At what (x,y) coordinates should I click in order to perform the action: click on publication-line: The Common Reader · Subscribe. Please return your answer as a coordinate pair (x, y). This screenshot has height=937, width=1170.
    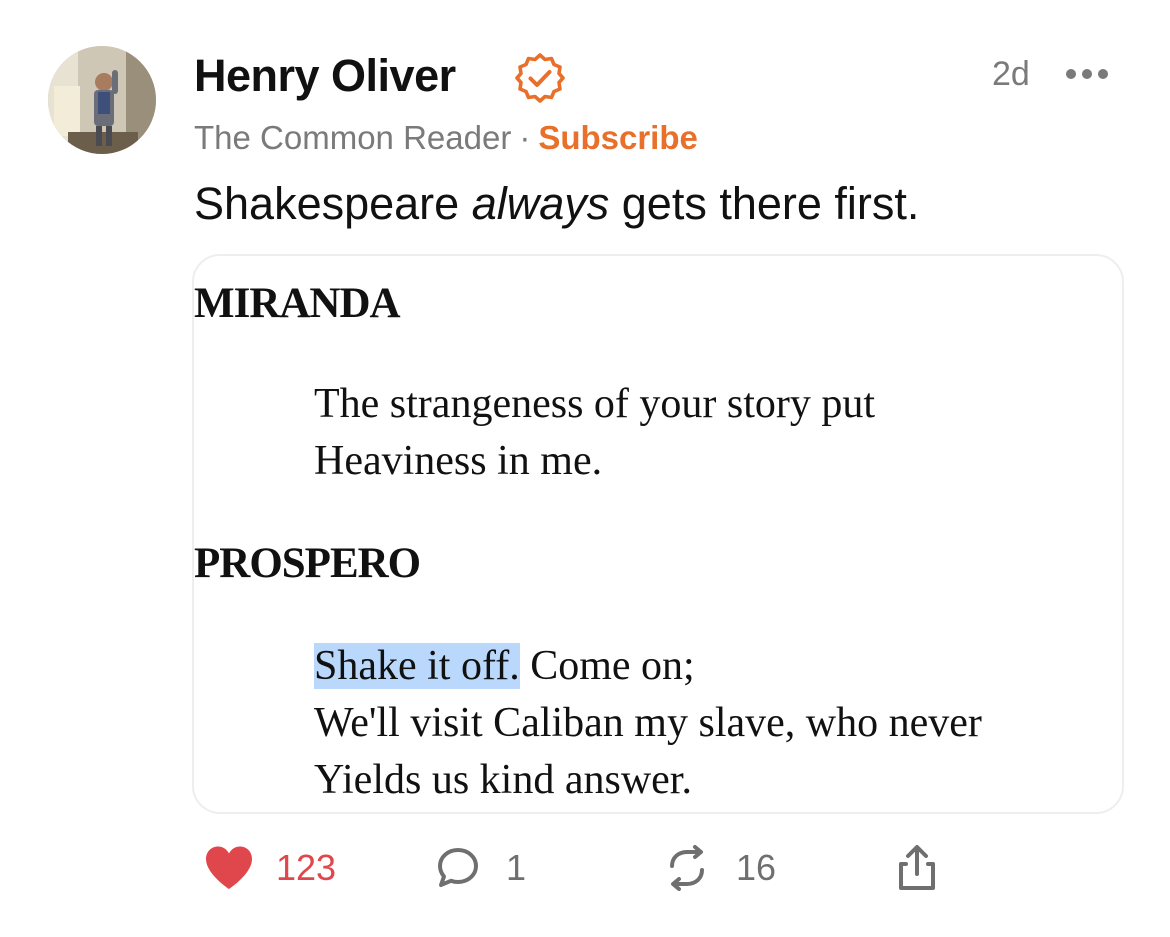
    Looking at the image, I should click on (446, 138).